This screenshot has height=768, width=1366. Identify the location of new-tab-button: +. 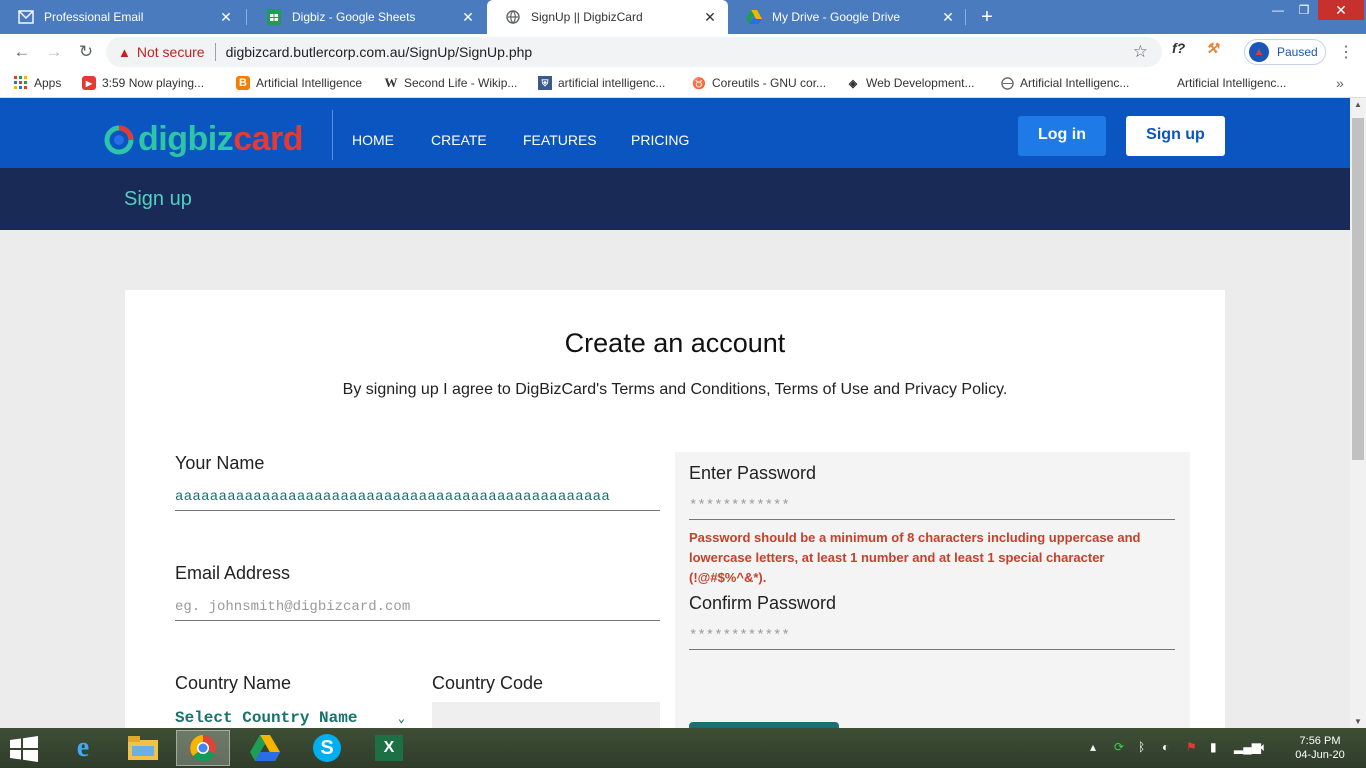
(987, 17).